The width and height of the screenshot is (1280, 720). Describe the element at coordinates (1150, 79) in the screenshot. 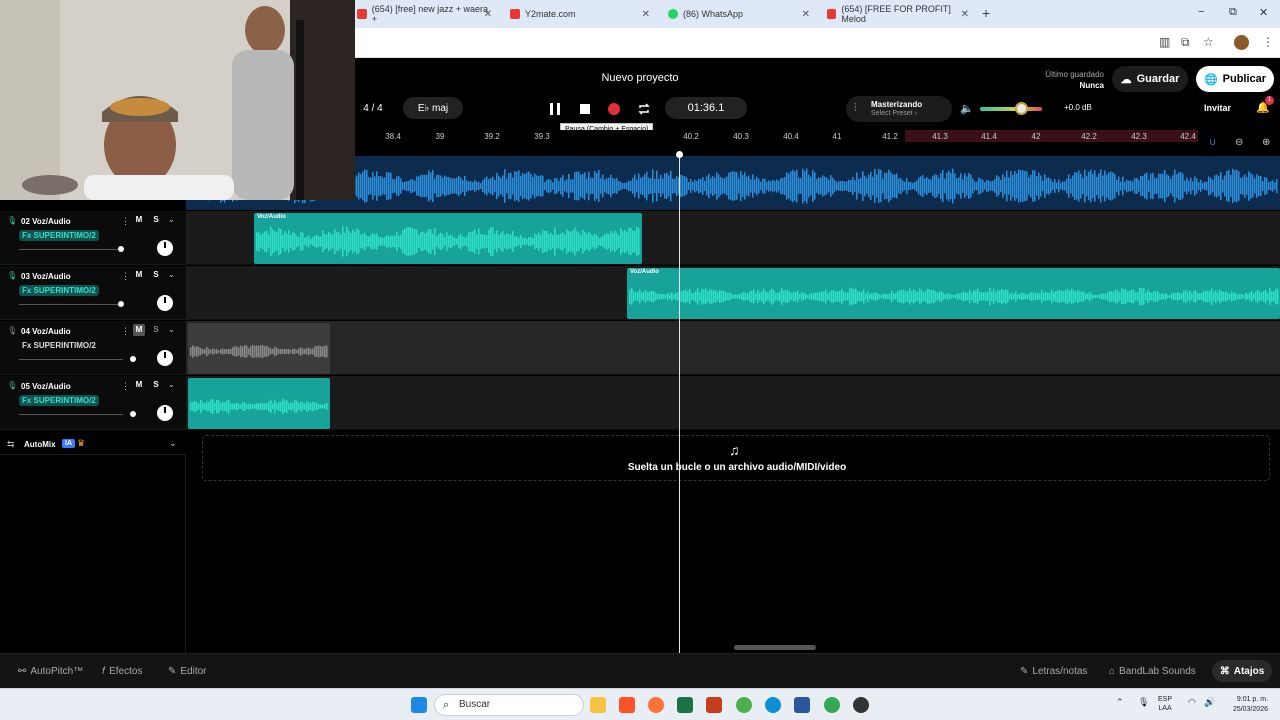

I see `save-button: ☁ Guardar` at that location.